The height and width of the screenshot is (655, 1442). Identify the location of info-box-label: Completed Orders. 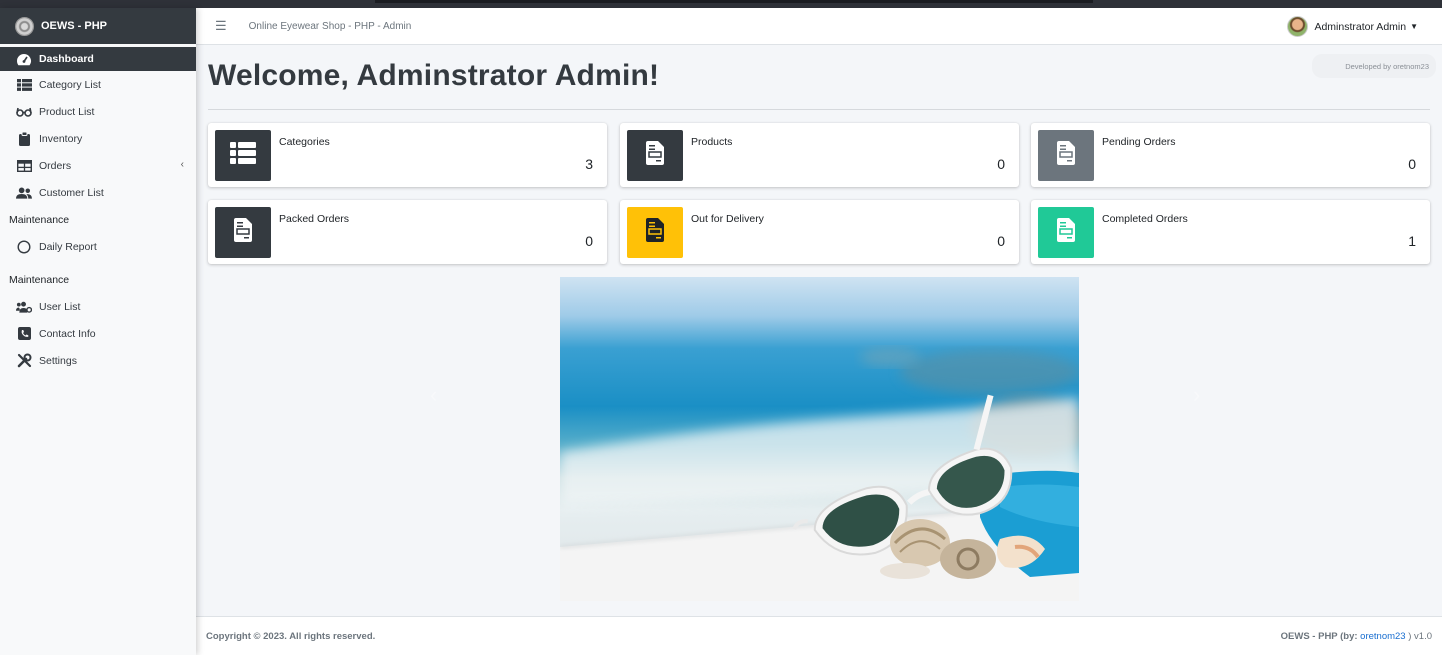
(1145, 219).